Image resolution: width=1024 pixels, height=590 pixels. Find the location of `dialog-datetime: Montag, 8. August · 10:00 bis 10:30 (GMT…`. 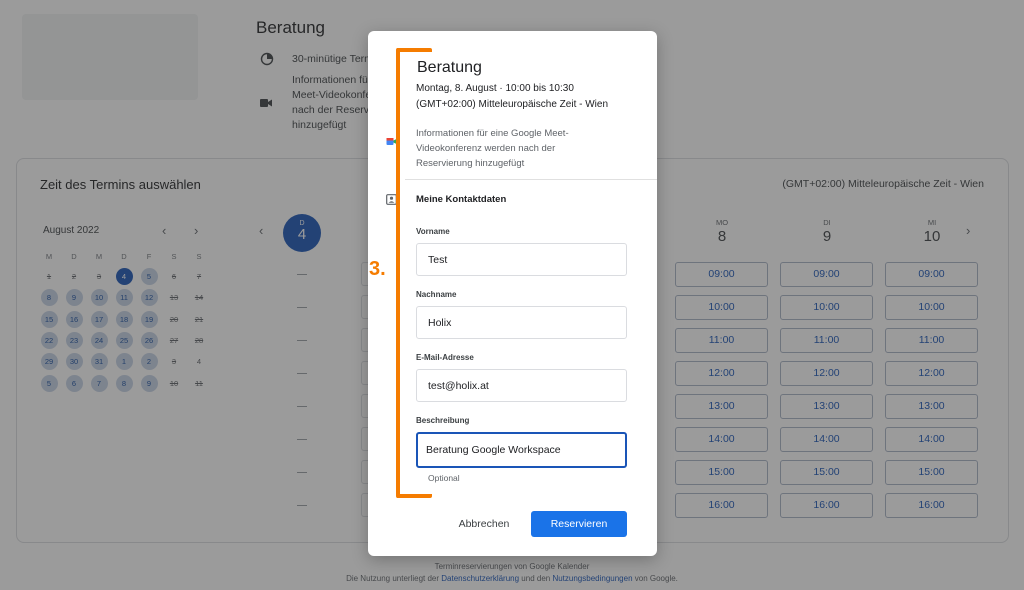

dialog-datetime: Montag, 8. August · 10:00 bis 10:30 (GMT… is located at coordinates (512, 96).